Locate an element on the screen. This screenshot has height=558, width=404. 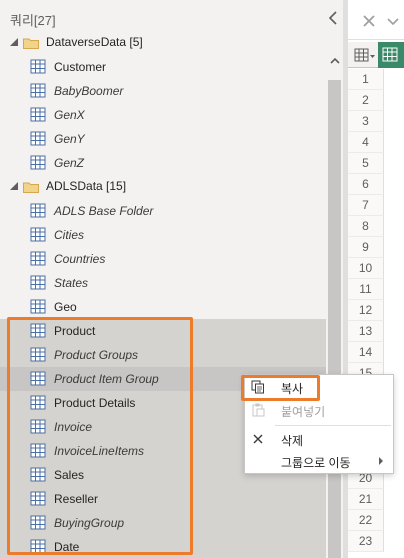
query-item: States is located at coordinates (163, 283).